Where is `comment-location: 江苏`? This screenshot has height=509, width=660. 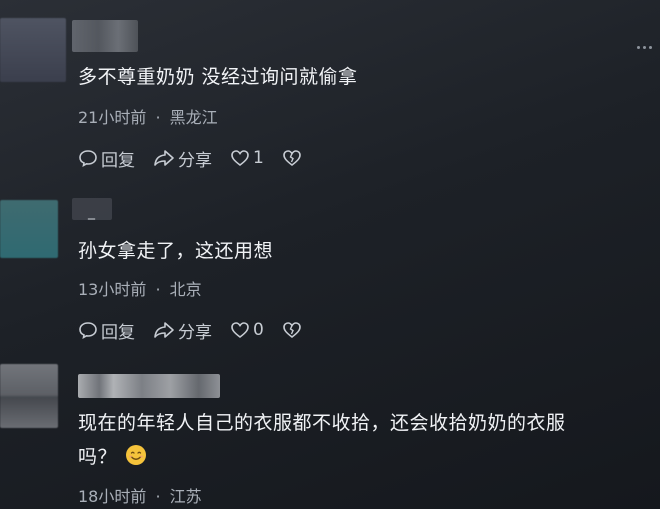 comment-location: 江苏 is located at coordinates (185, 496).